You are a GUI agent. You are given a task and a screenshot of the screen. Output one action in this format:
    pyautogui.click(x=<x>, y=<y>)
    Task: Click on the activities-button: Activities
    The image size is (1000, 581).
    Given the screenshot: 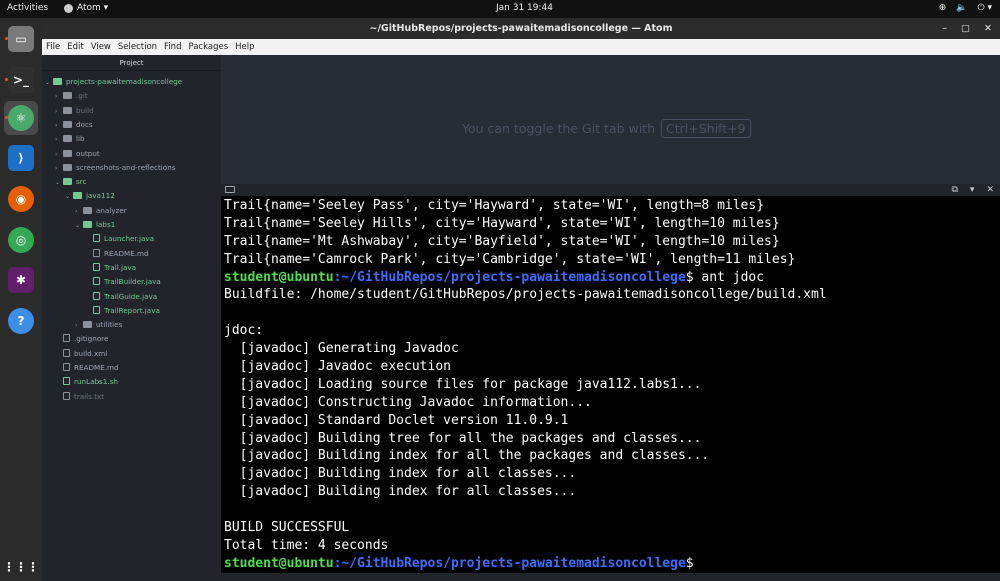 What is the action you would take?
    pyautogui.click(x=27, y=8)
    